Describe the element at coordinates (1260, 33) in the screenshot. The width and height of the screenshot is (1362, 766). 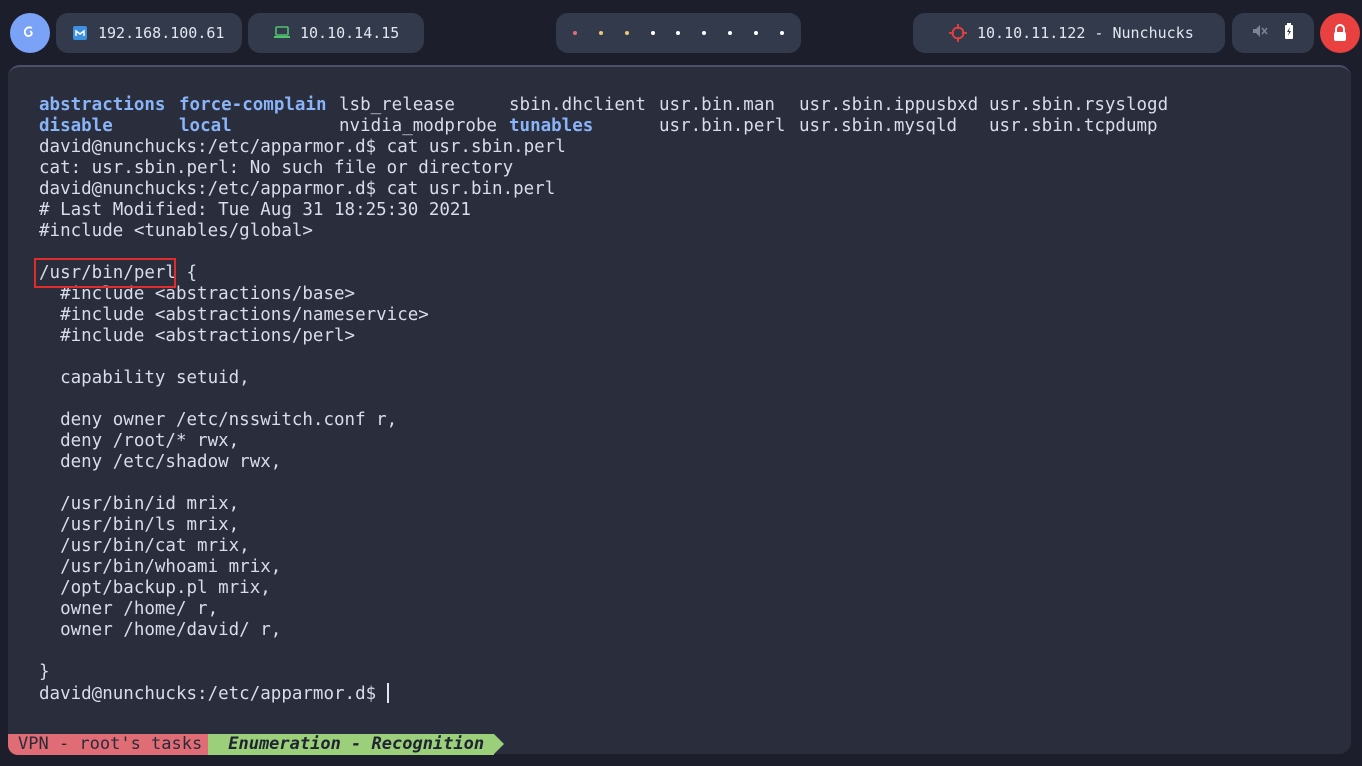
I see `volume-muted-icon` at that location.